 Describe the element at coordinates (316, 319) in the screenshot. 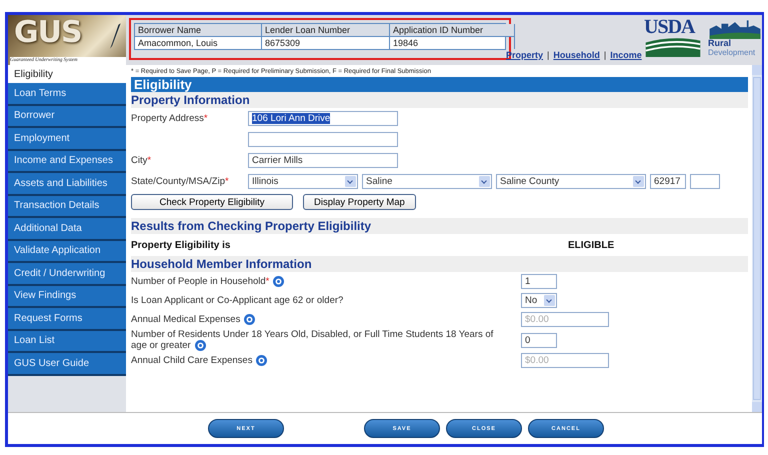

I see `field-label: Annual Medical Expenses` at that location.